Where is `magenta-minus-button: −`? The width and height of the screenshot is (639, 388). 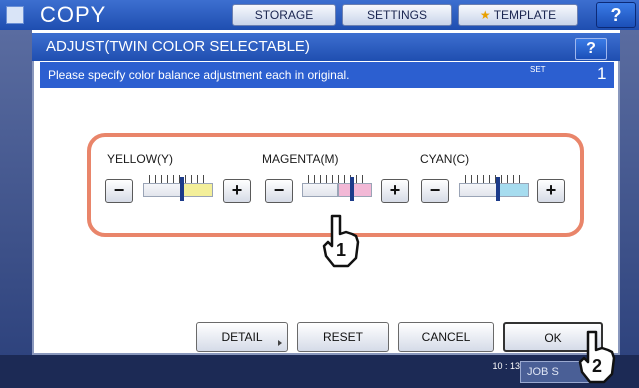
magenta-minus-button: − is located at coordinates (279, 191).